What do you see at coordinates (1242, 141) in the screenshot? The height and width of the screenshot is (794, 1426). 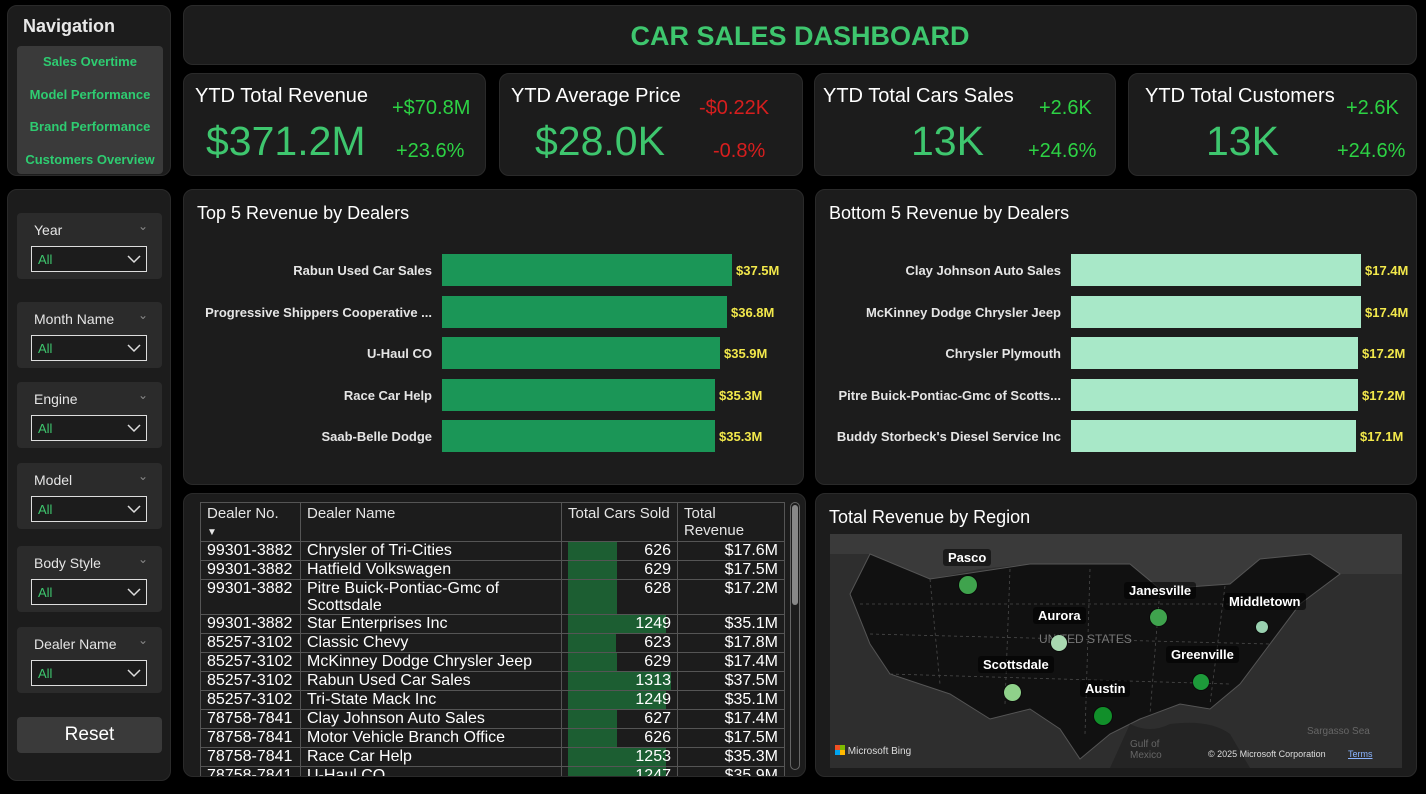 I see `kpi-value: 13K` at bounding box center [1242, 141].